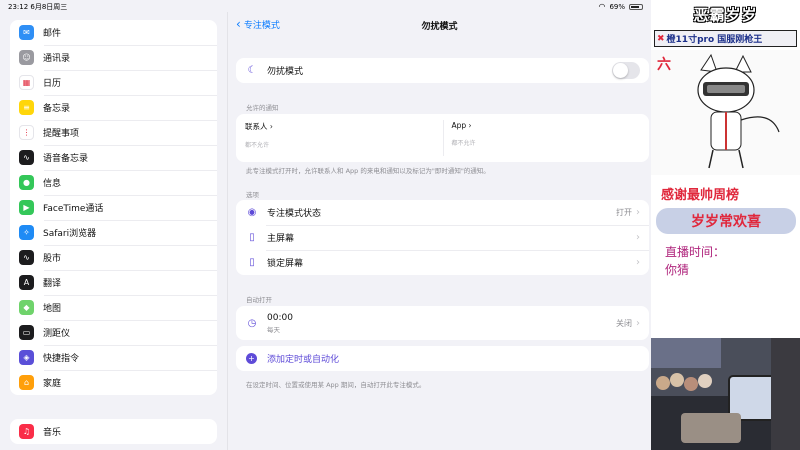  What do you see at coordinates (38, 7) in the screenshot?
I see `status-time: 23:12 6月8日周三` at bounding box center [38, 7].